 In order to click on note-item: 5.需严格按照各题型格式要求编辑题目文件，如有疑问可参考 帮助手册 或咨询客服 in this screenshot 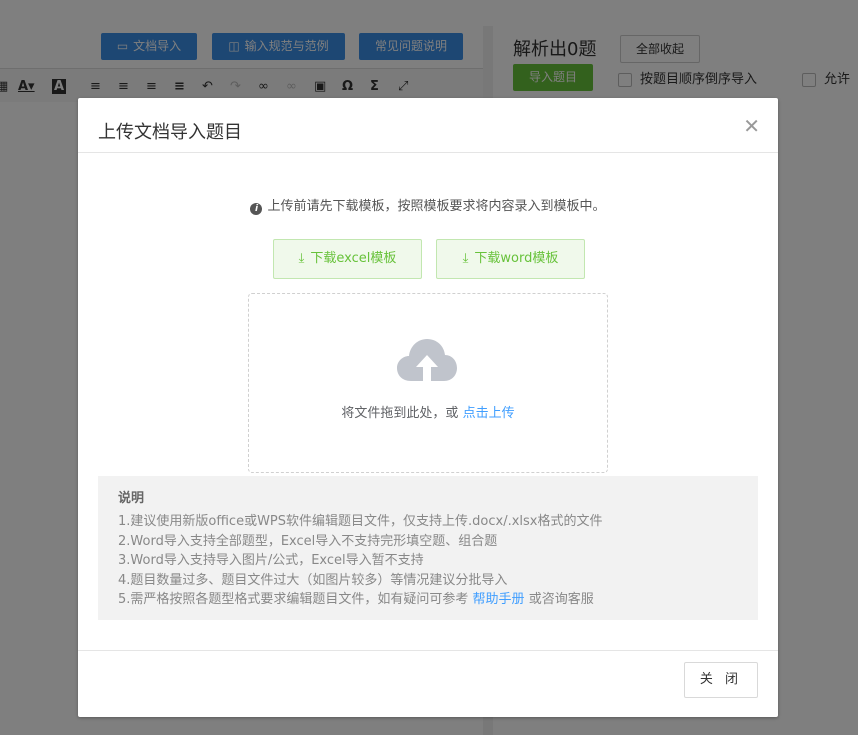, I will do `click(356, 600)`.